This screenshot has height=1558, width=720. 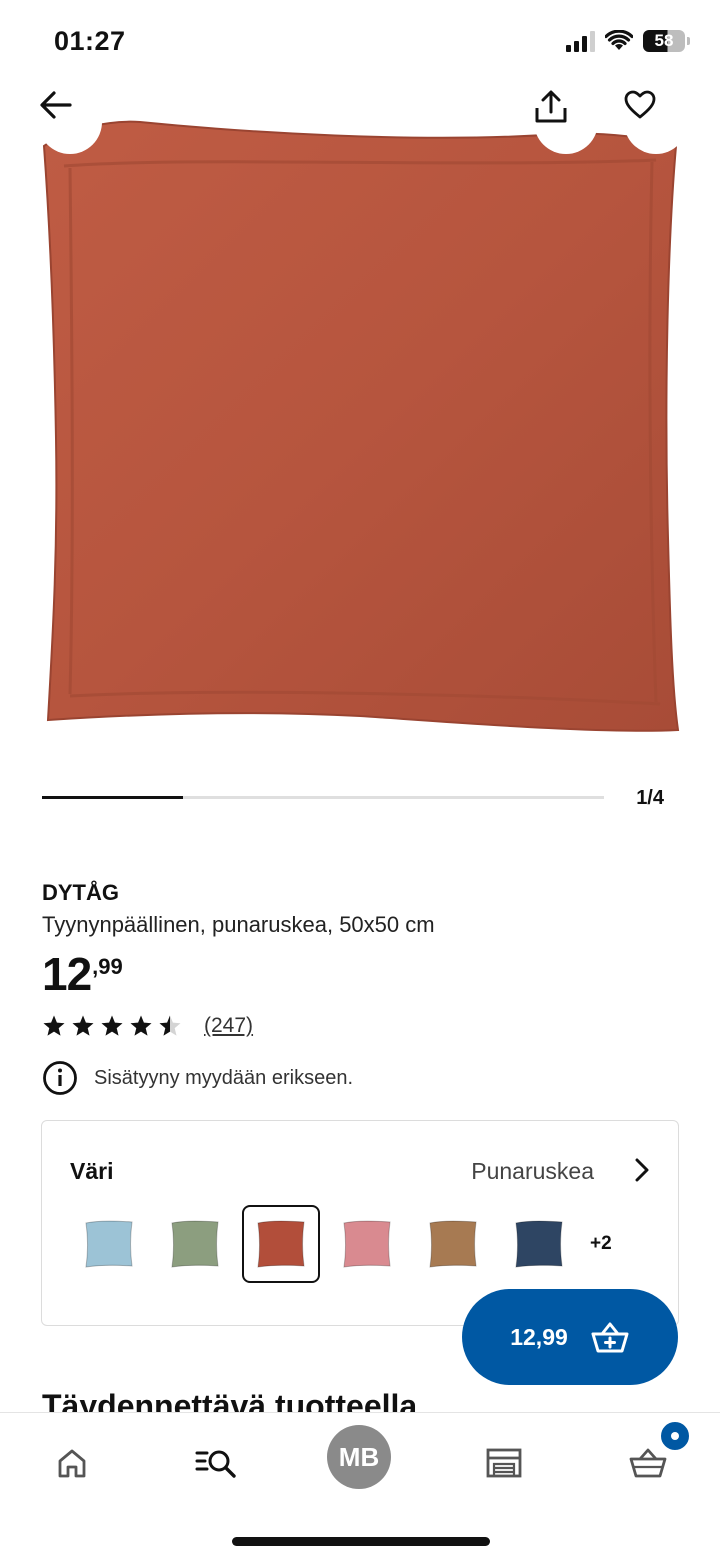 I want to click on product-description: Tyynynpäällinen, punaruskea, 50x50 cm, so click(x=238, y=924).